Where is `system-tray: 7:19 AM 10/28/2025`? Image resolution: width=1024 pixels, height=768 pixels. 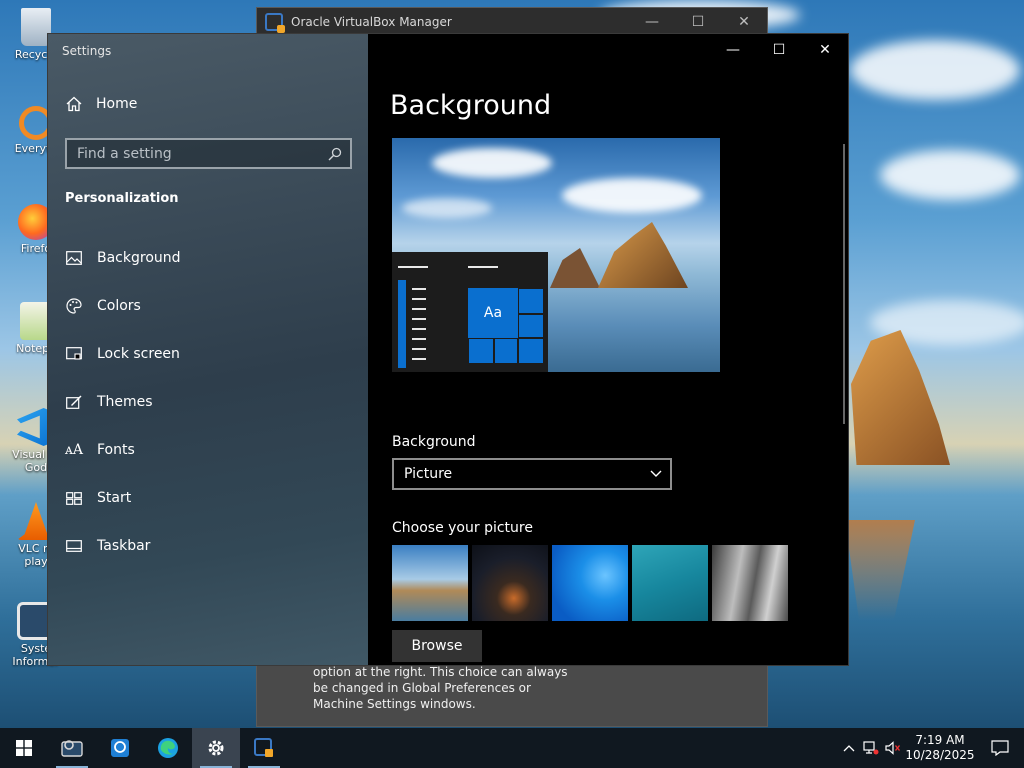
system-tray: 7:19 AM 10/28/2025 is located at coordinates (931, 748).